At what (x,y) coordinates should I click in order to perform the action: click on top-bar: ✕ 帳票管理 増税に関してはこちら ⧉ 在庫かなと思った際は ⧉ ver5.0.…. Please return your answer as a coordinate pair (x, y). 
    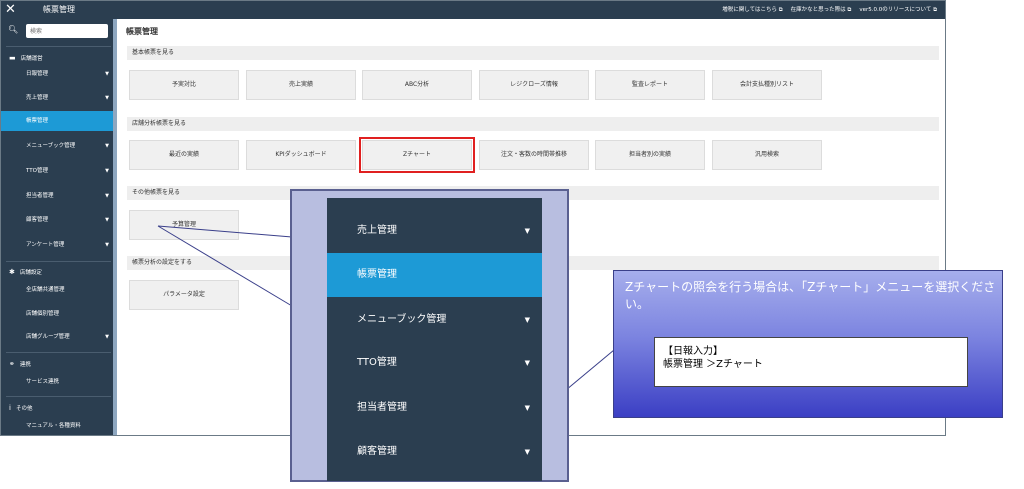
    Looking at the image, I should click on (473, 10).